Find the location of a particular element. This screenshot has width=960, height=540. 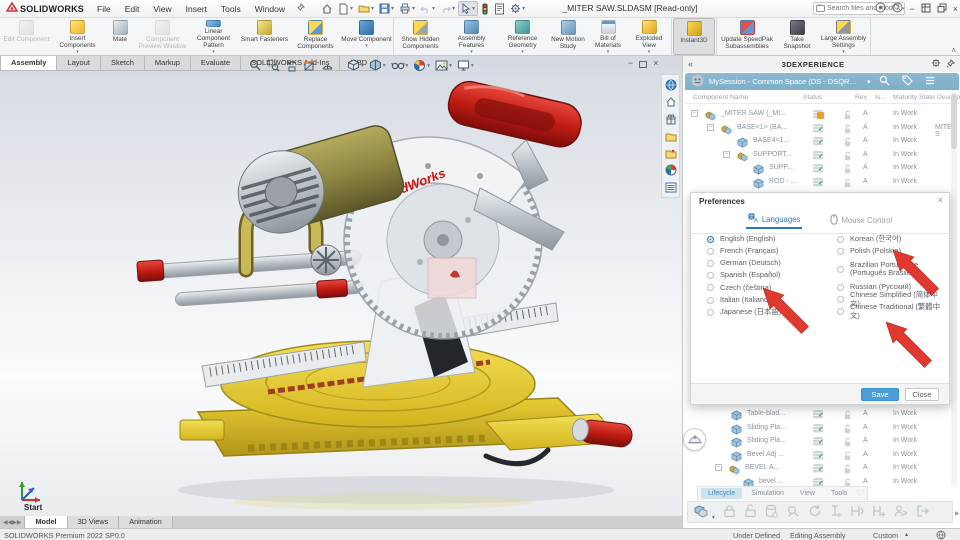

language-option: German (Deutsch) is located at coordinates (766, 263).